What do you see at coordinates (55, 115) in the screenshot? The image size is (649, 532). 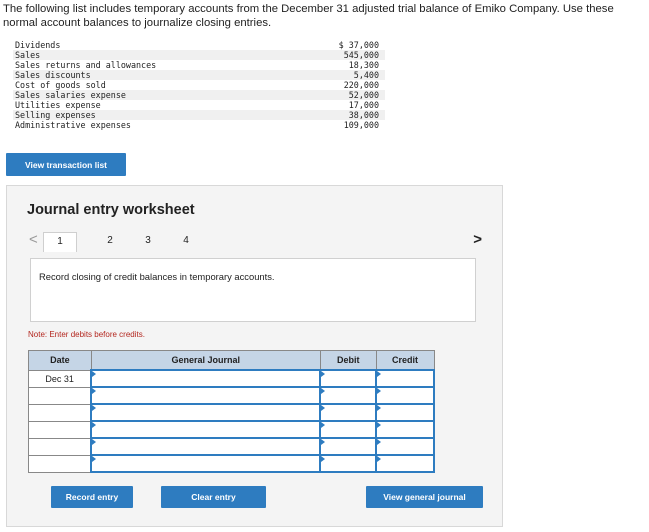 I see `tb-account: Selling expenses` at bounding box center [55, 115].